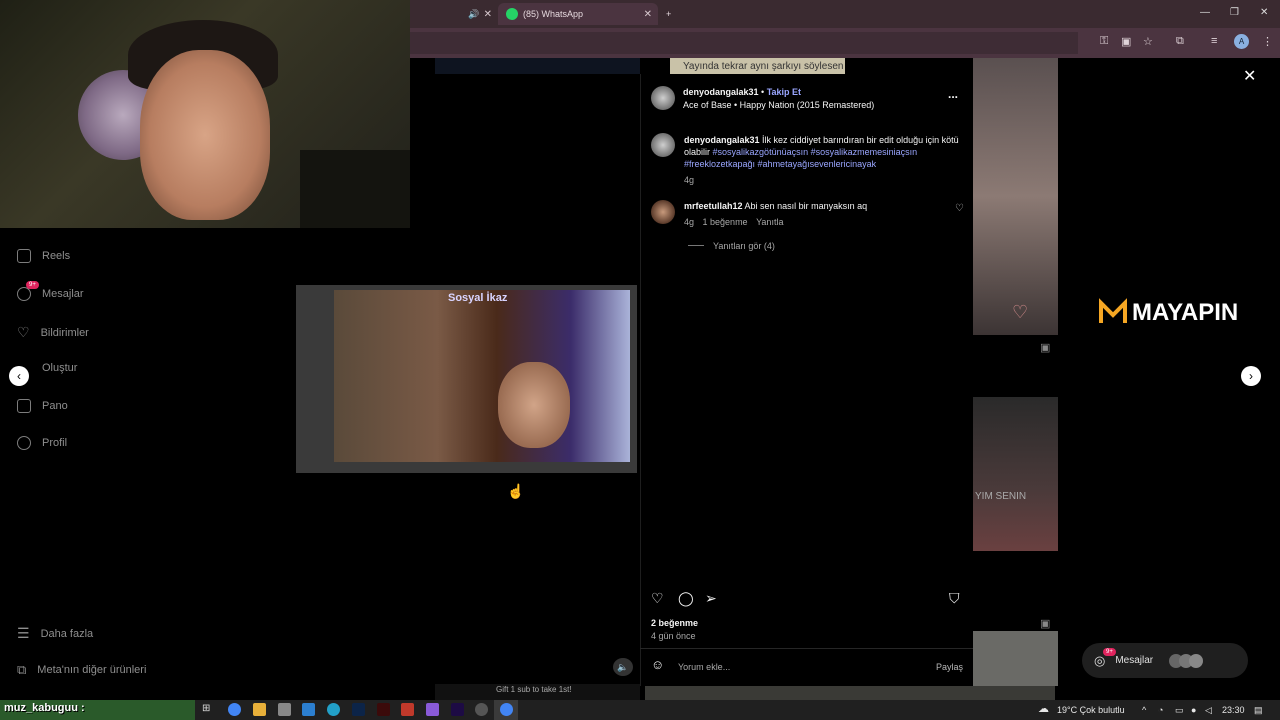 The height and width of the screenshot is (720, 1280). I want to click on banner-text: Yayında tekrar aynı şarkıyı söylesen, so click(763, 66).